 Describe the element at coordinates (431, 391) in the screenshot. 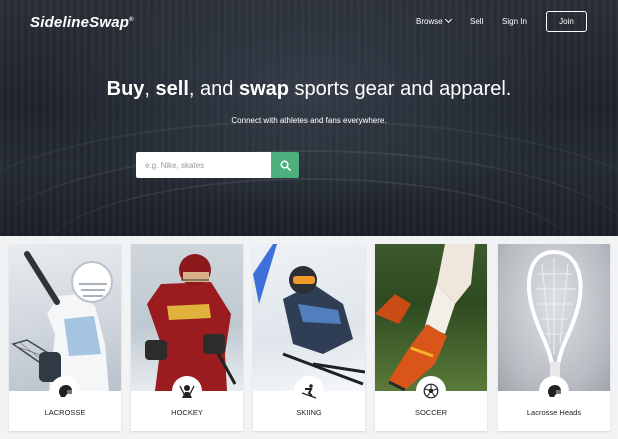

I see `soccer-ball-icon` at that location.